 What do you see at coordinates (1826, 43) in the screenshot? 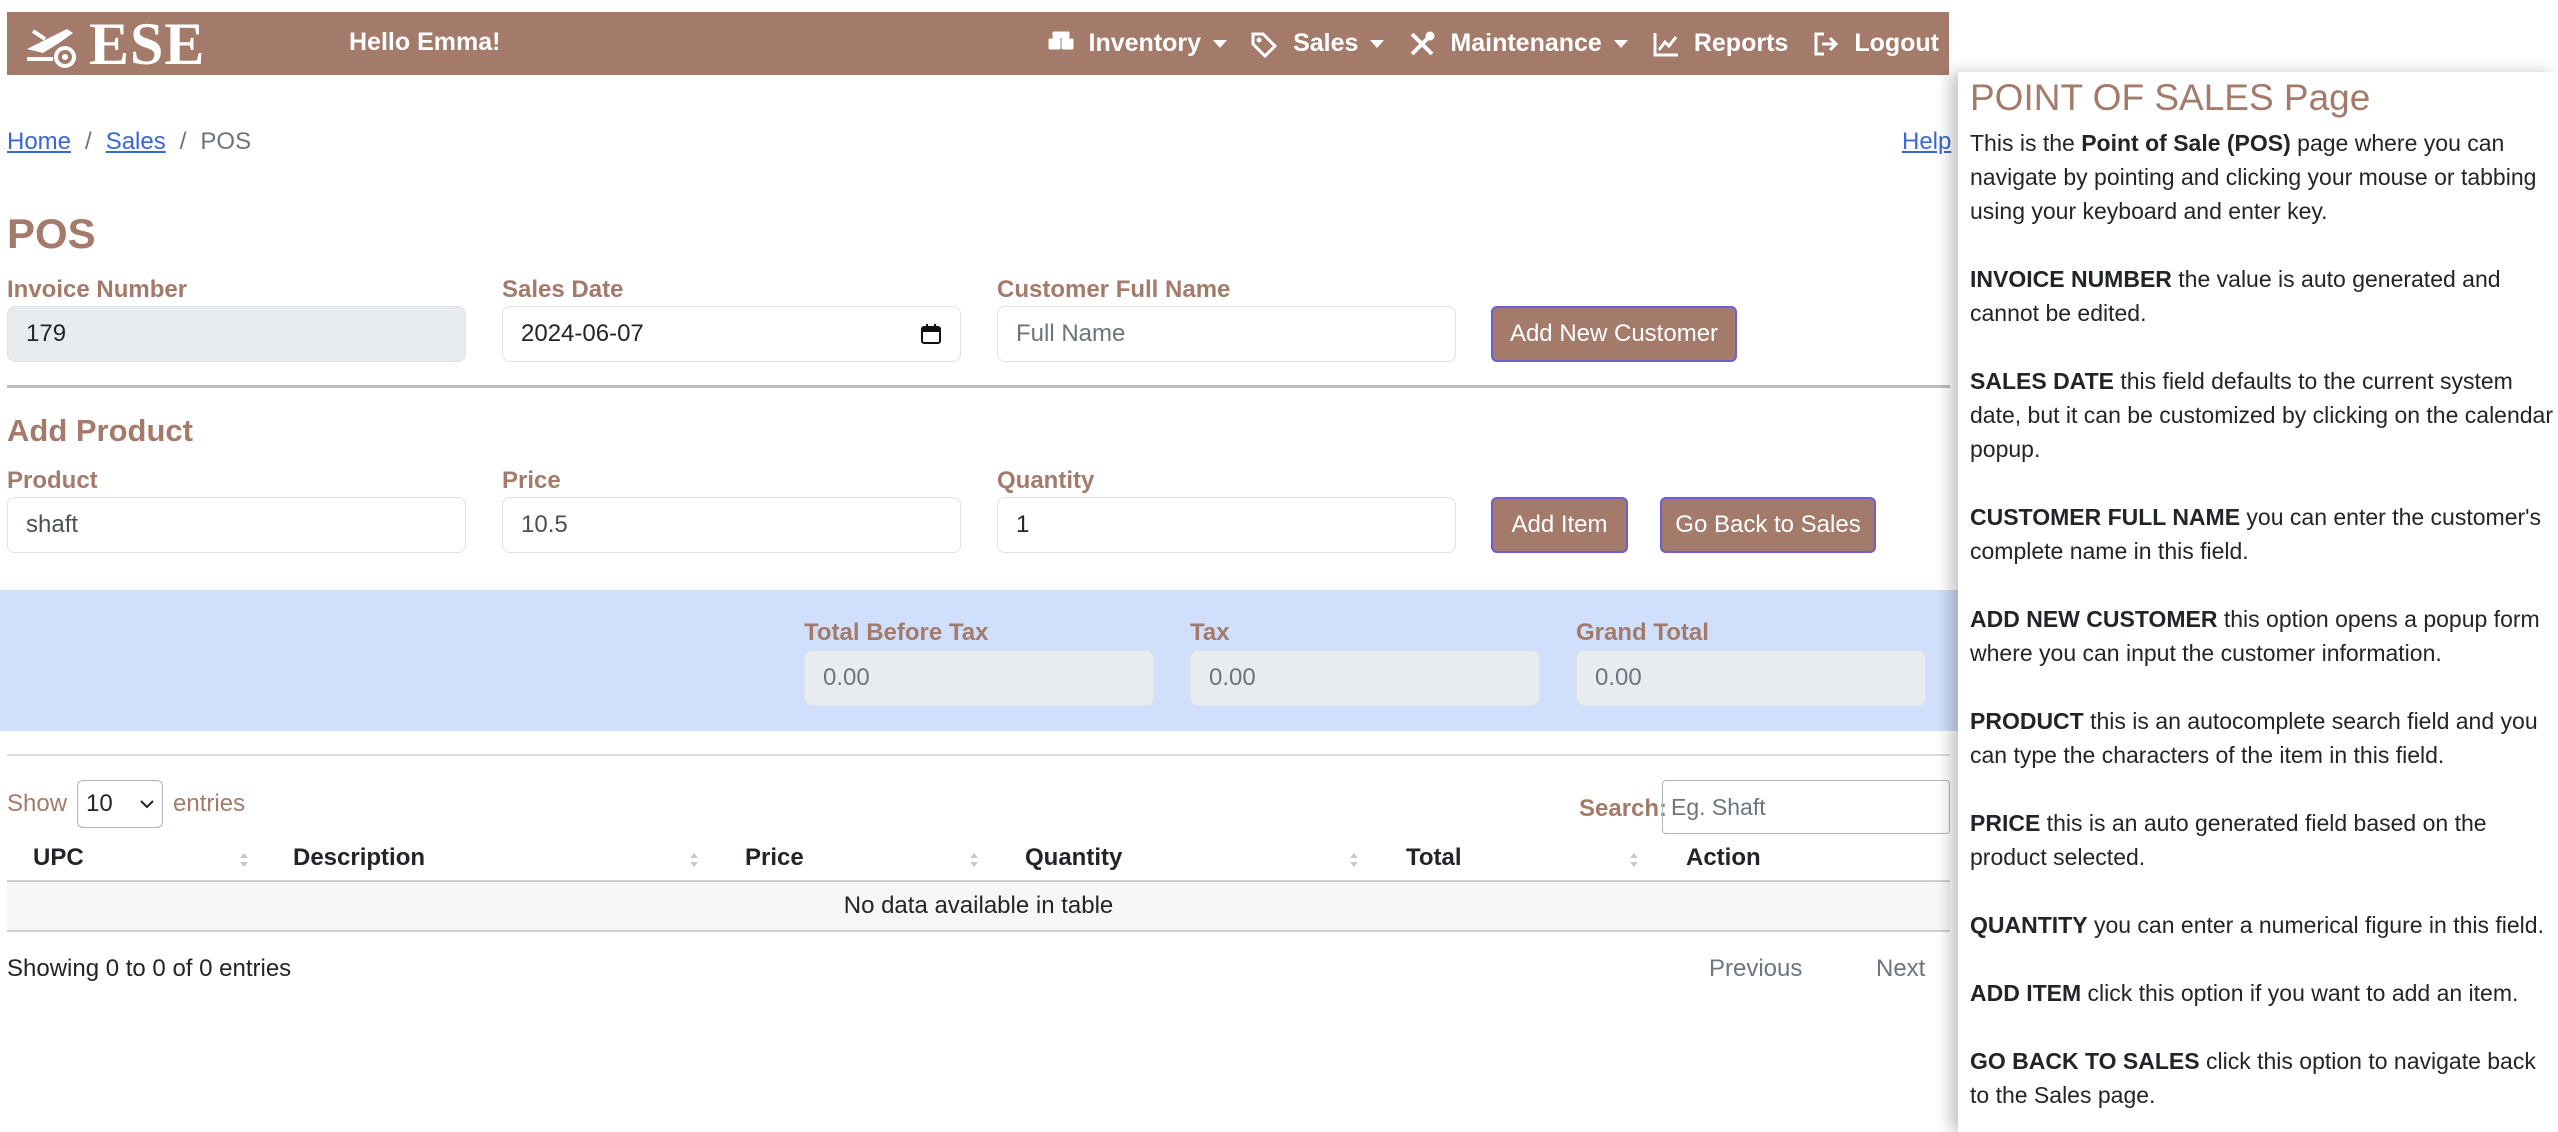
I see `sign-out-icon` at bounding box center [1826, 43].